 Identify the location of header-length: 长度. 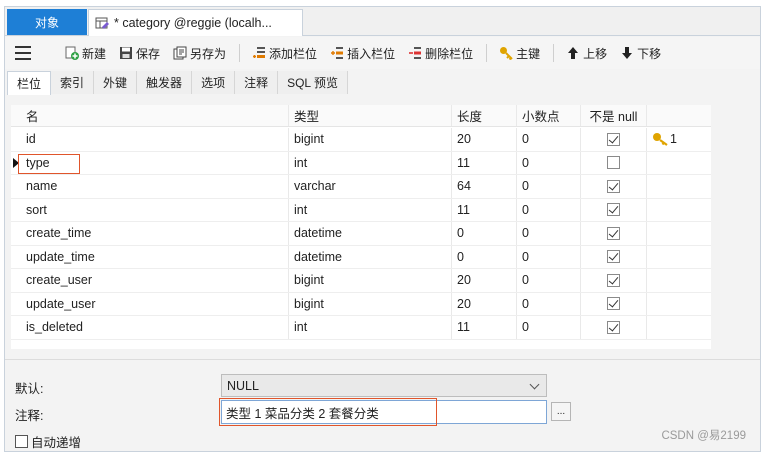
(484, 115).